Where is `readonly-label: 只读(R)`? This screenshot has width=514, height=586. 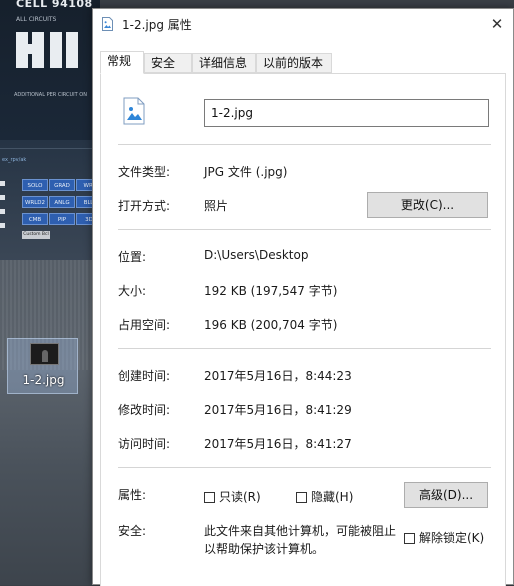
readonly-label: 只读(R) is located at coordinates (240, 497).